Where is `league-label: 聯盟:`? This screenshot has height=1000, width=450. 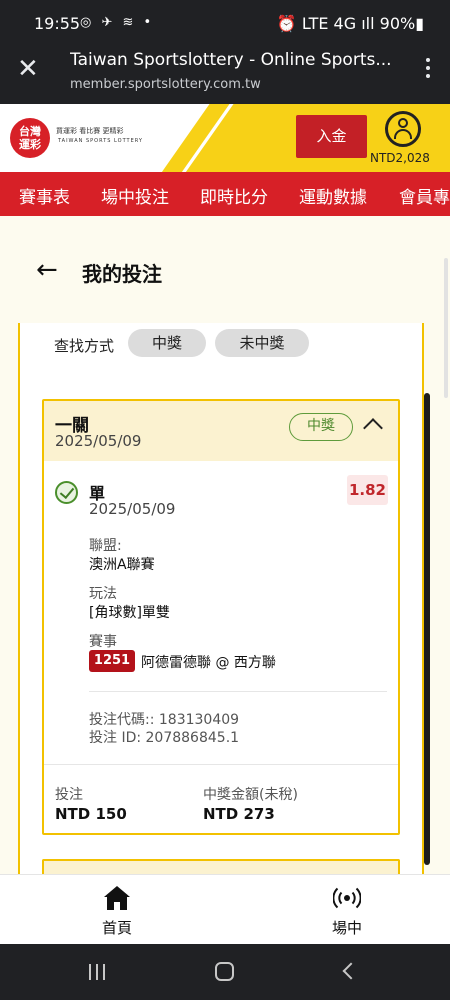 league-label: 聯盟: is located at coordinates (105, 546).